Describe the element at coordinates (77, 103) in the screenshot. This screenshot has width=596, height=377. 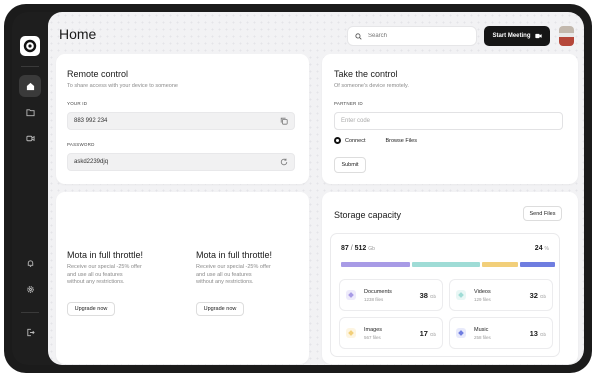
I see `your-id-label: YOUR ID` at that location.